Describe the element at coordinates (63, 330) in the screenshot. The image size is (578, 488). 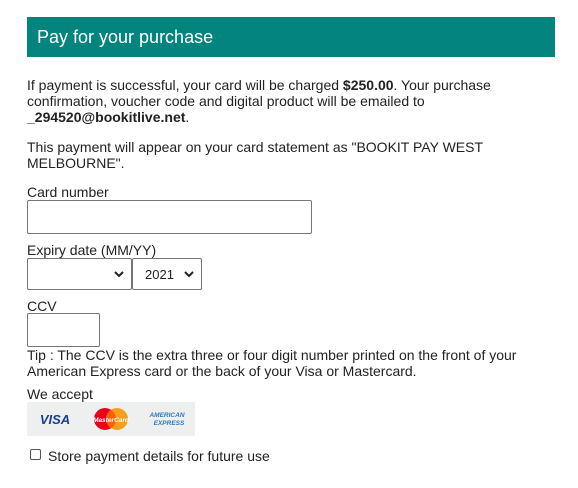
I see `ccv-input` at that location.